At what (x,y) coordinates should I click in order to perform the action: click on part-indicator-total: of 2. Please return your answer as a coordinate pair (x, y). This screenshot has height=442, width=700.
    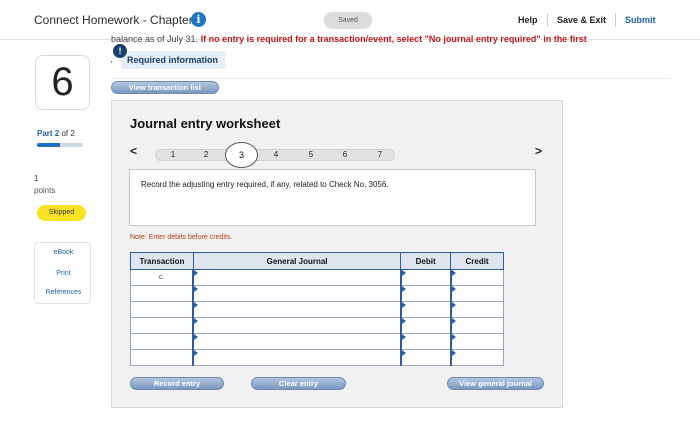
    Looking at the image, I should click on (68, 133).